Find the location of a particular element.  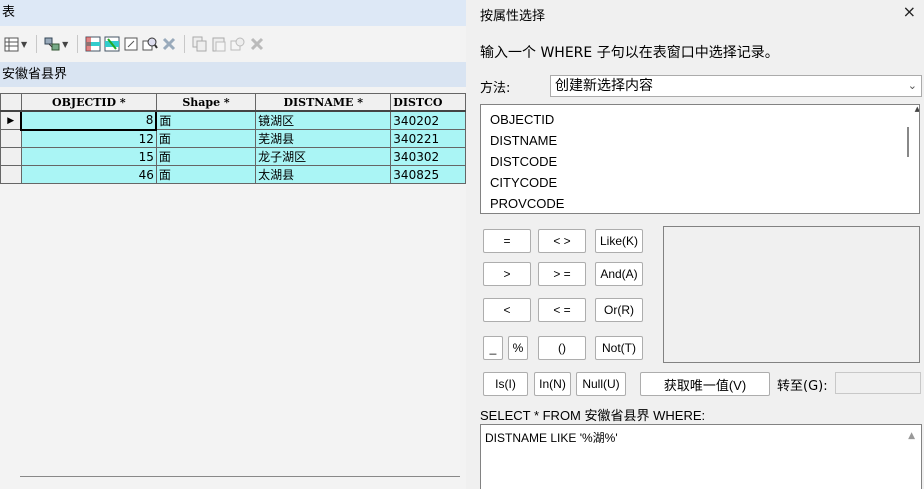

table-row: ▶ 8 面 镜湖区 340202 is located at coordinates (233, 120).